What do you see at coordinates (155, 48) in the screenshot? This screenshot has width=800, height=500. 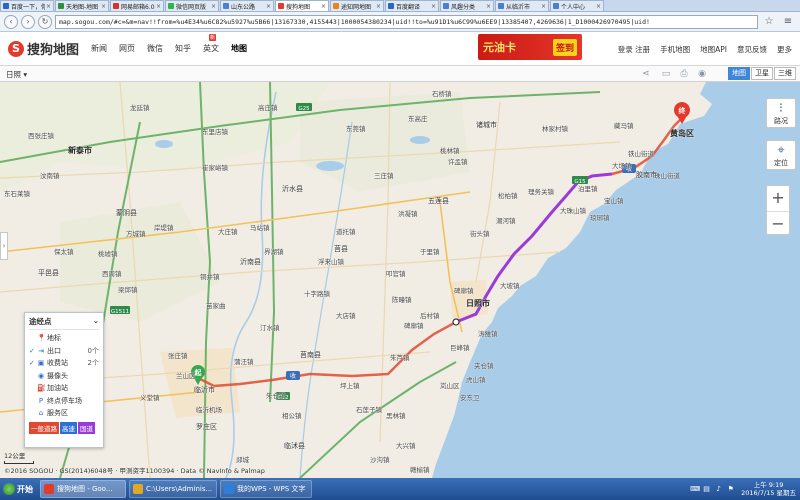 I see `nav-link: 微信` at bounding box center [155, 48].